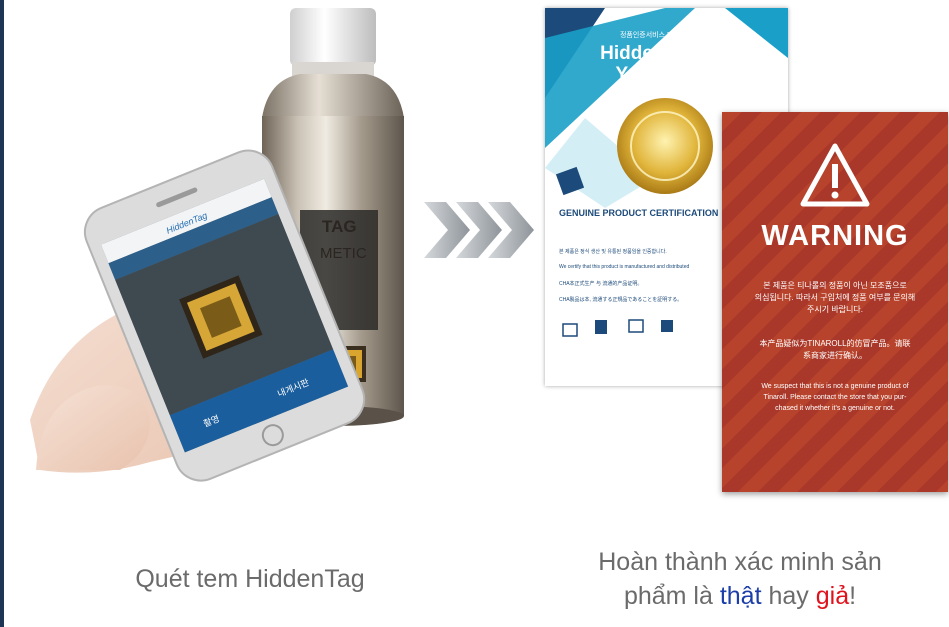 This screenshot has height=627, width=949. I want to click on verify-caption-prefix: phẩm là, so click(671, 596).